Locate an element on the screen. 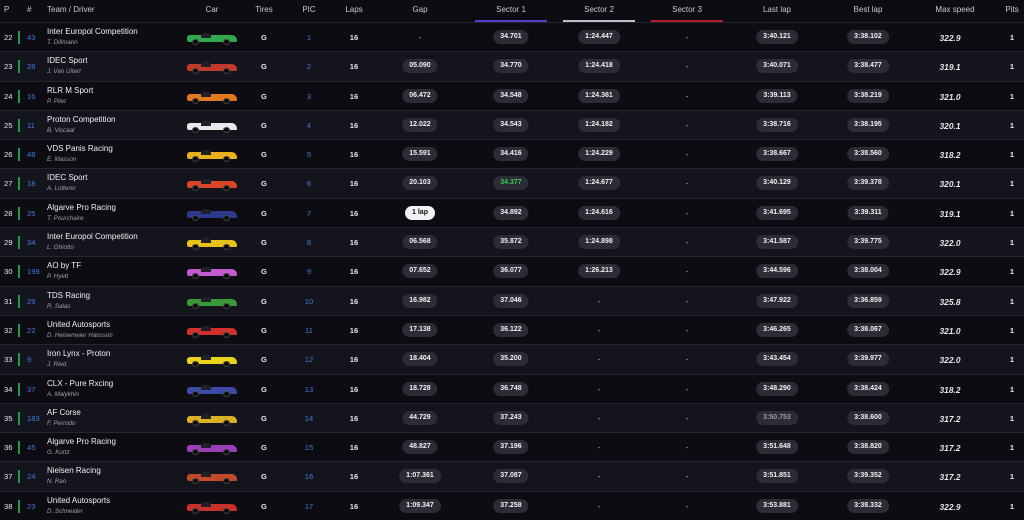 This screenshot has width=1024, height=520. header-max-speed: Max speed is located at coordinates (954, 9).